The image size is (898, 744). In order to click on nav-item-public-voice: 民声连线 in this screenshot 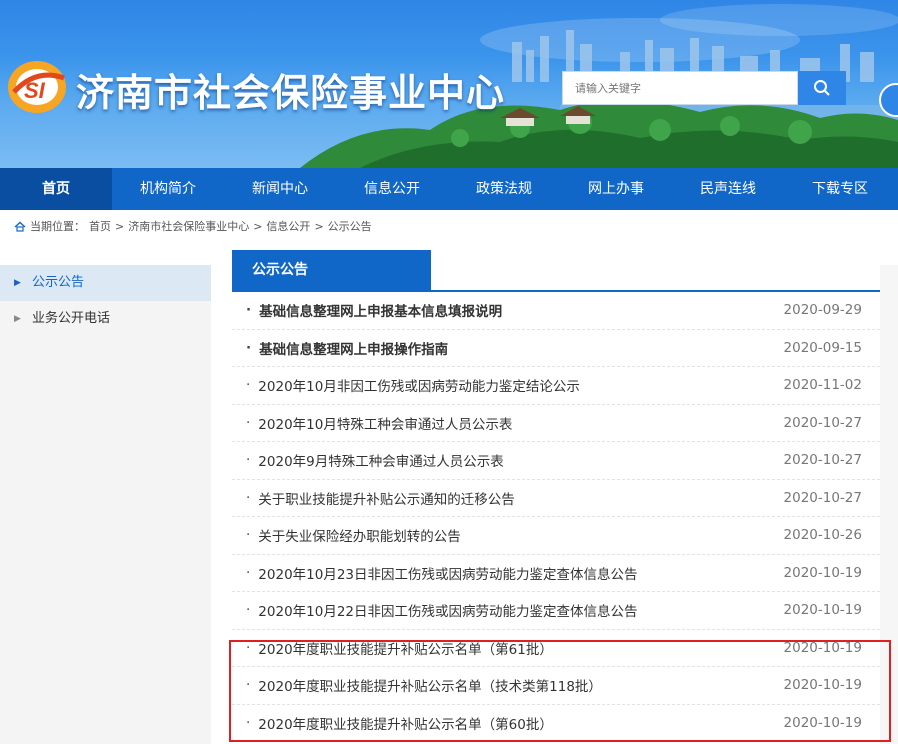, I will do `click(728, 189)`.